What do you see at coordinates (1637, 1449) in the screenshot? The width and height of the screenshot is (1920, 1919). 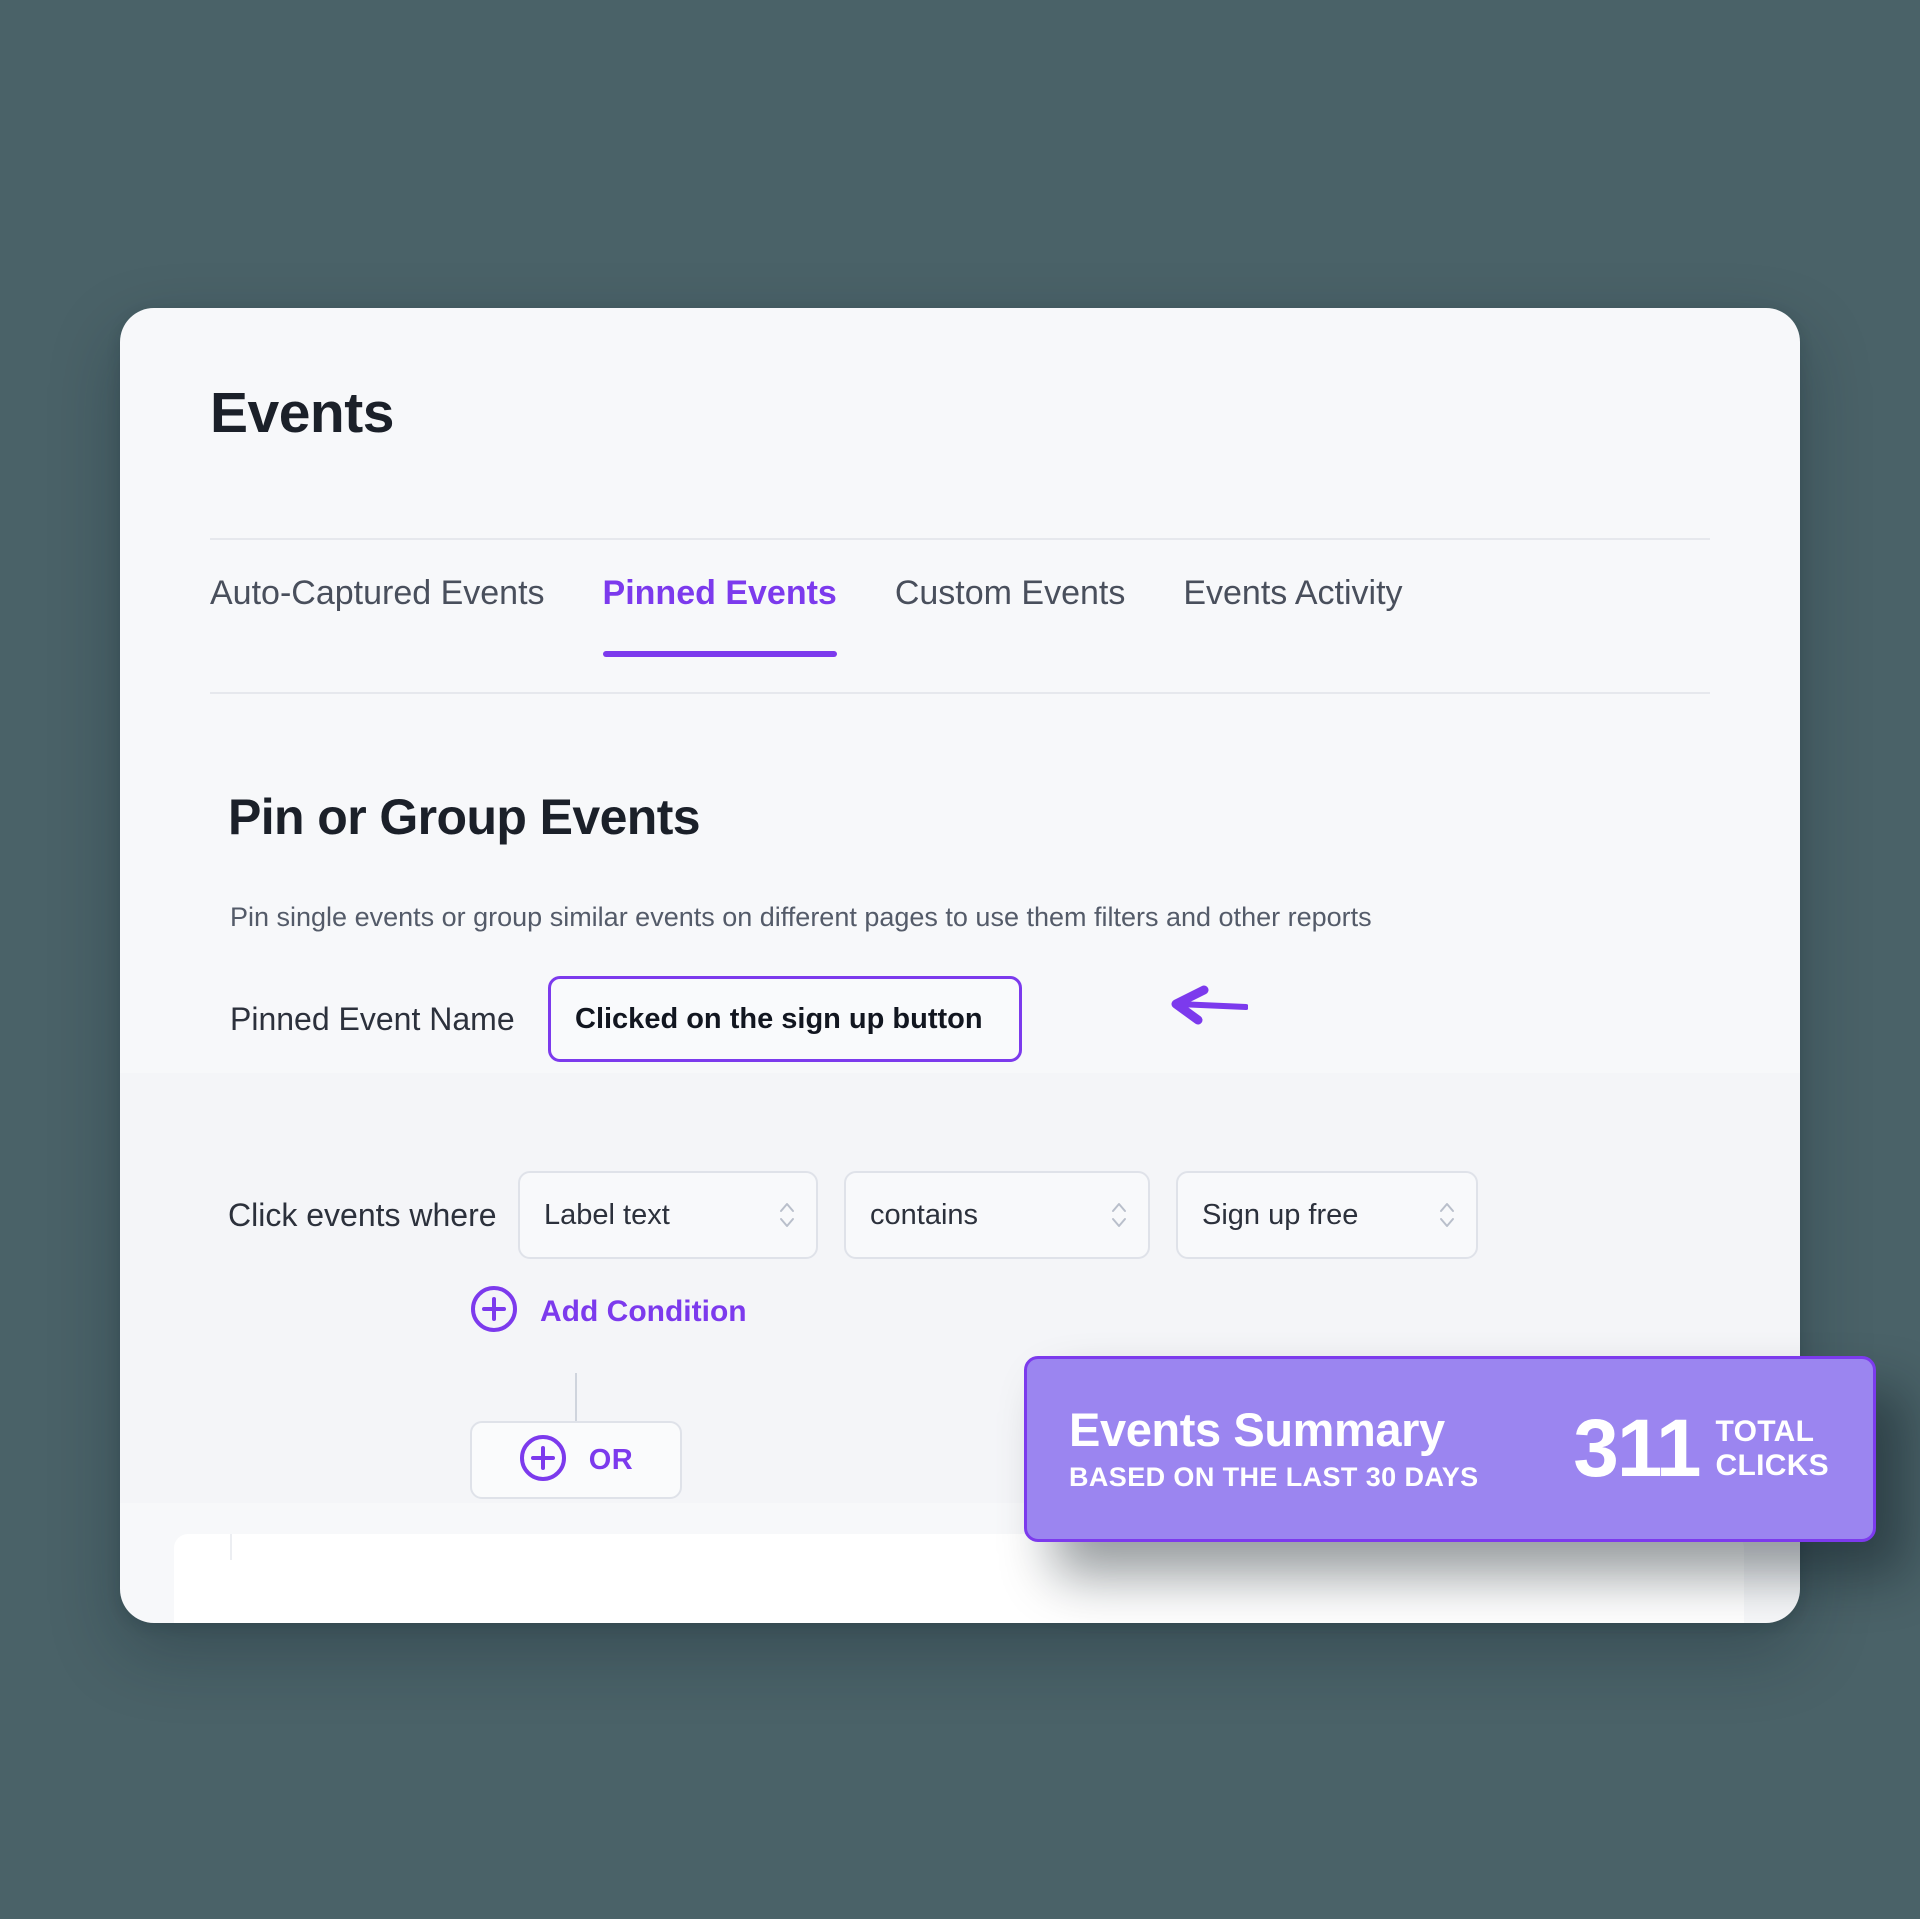 I see `events-summary-count: 311` at bounding box center [1637, 1449].